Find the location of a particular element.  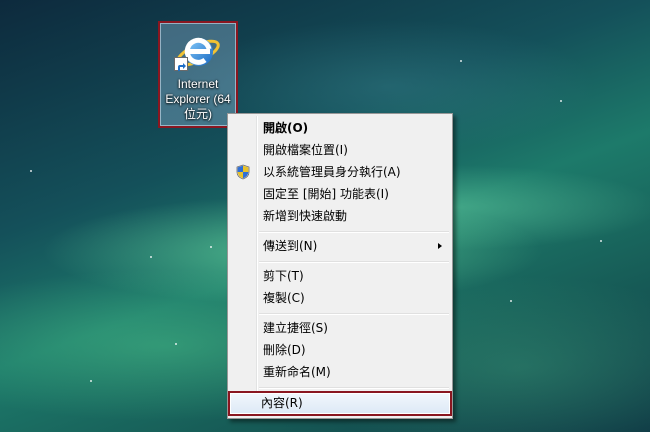

menu-item-label: 剪下(T) is located at coordinates (283, 276).